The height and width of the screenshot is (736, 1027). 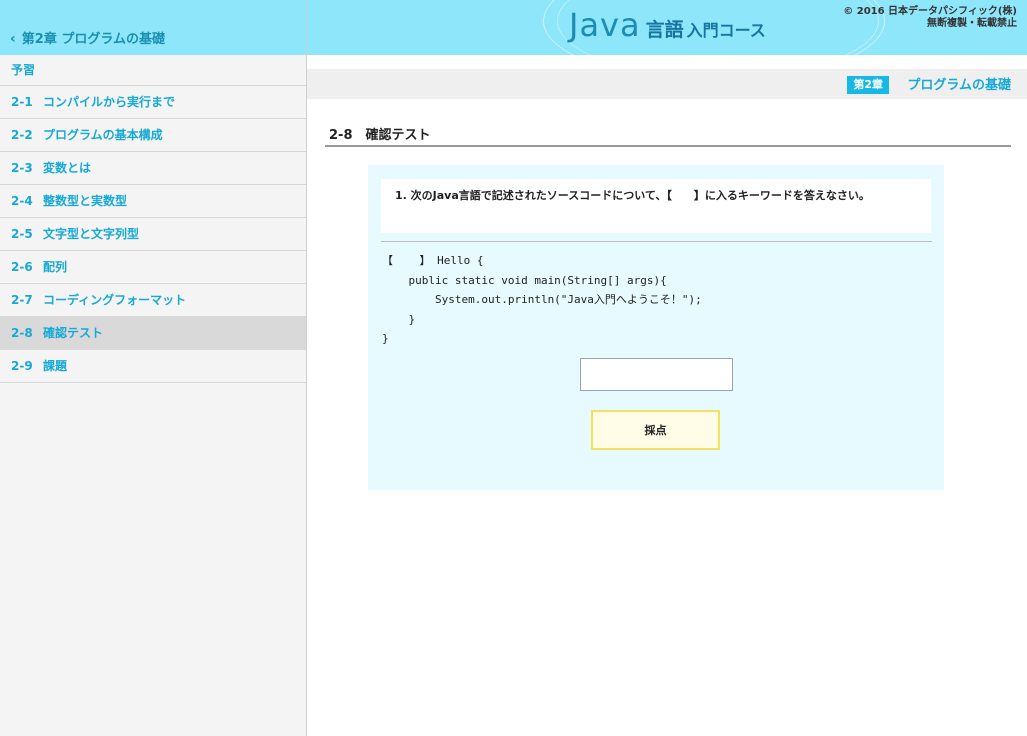 What do you see at coordinates (656, 374) in the screenshot?
I see `answer-input` at bounding box center [656, 374].